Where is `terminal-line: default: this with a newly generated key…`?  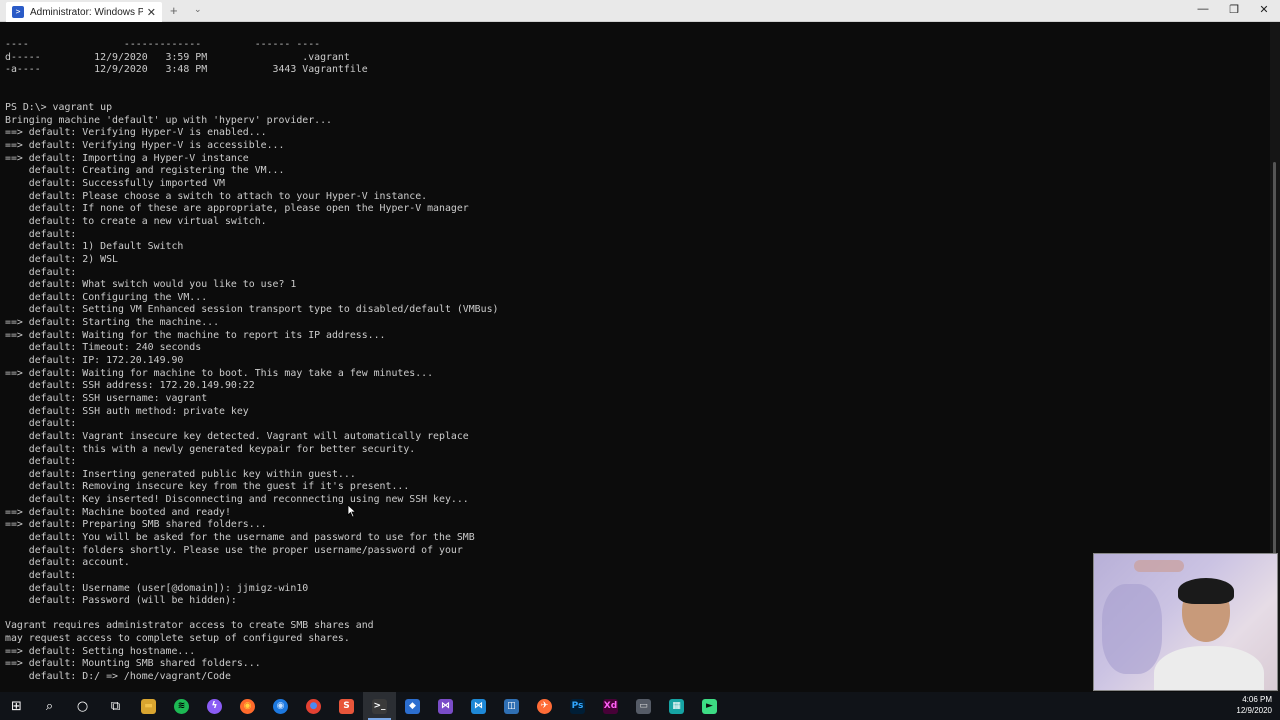 terminal-line: default: this with a newly generated key… is located at coordinates (210, 449).